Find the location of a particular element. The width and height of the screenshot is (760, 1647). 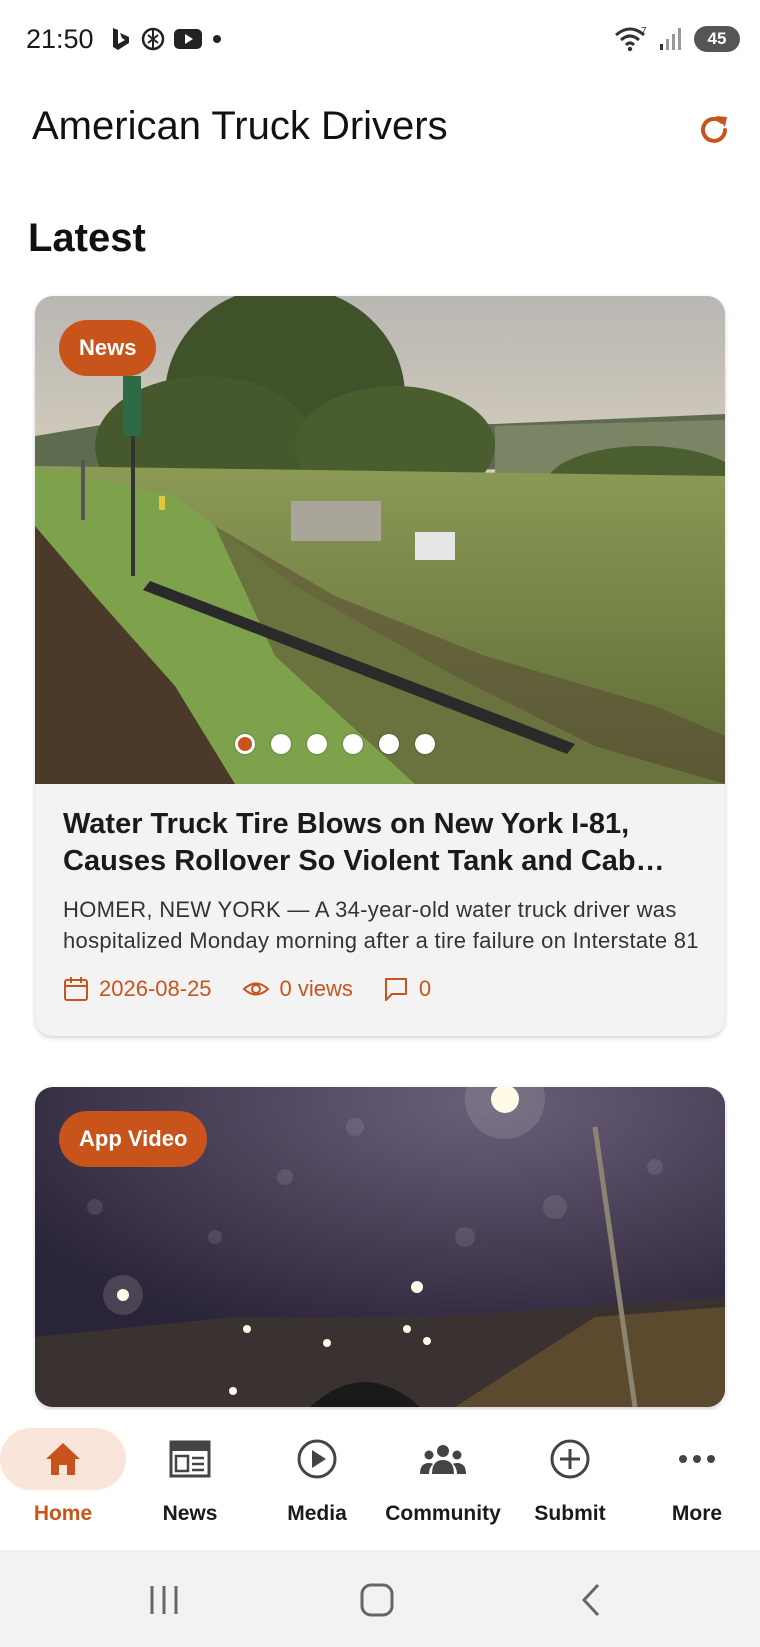

nav-item-news: News is located at coordinates (190, 1483).